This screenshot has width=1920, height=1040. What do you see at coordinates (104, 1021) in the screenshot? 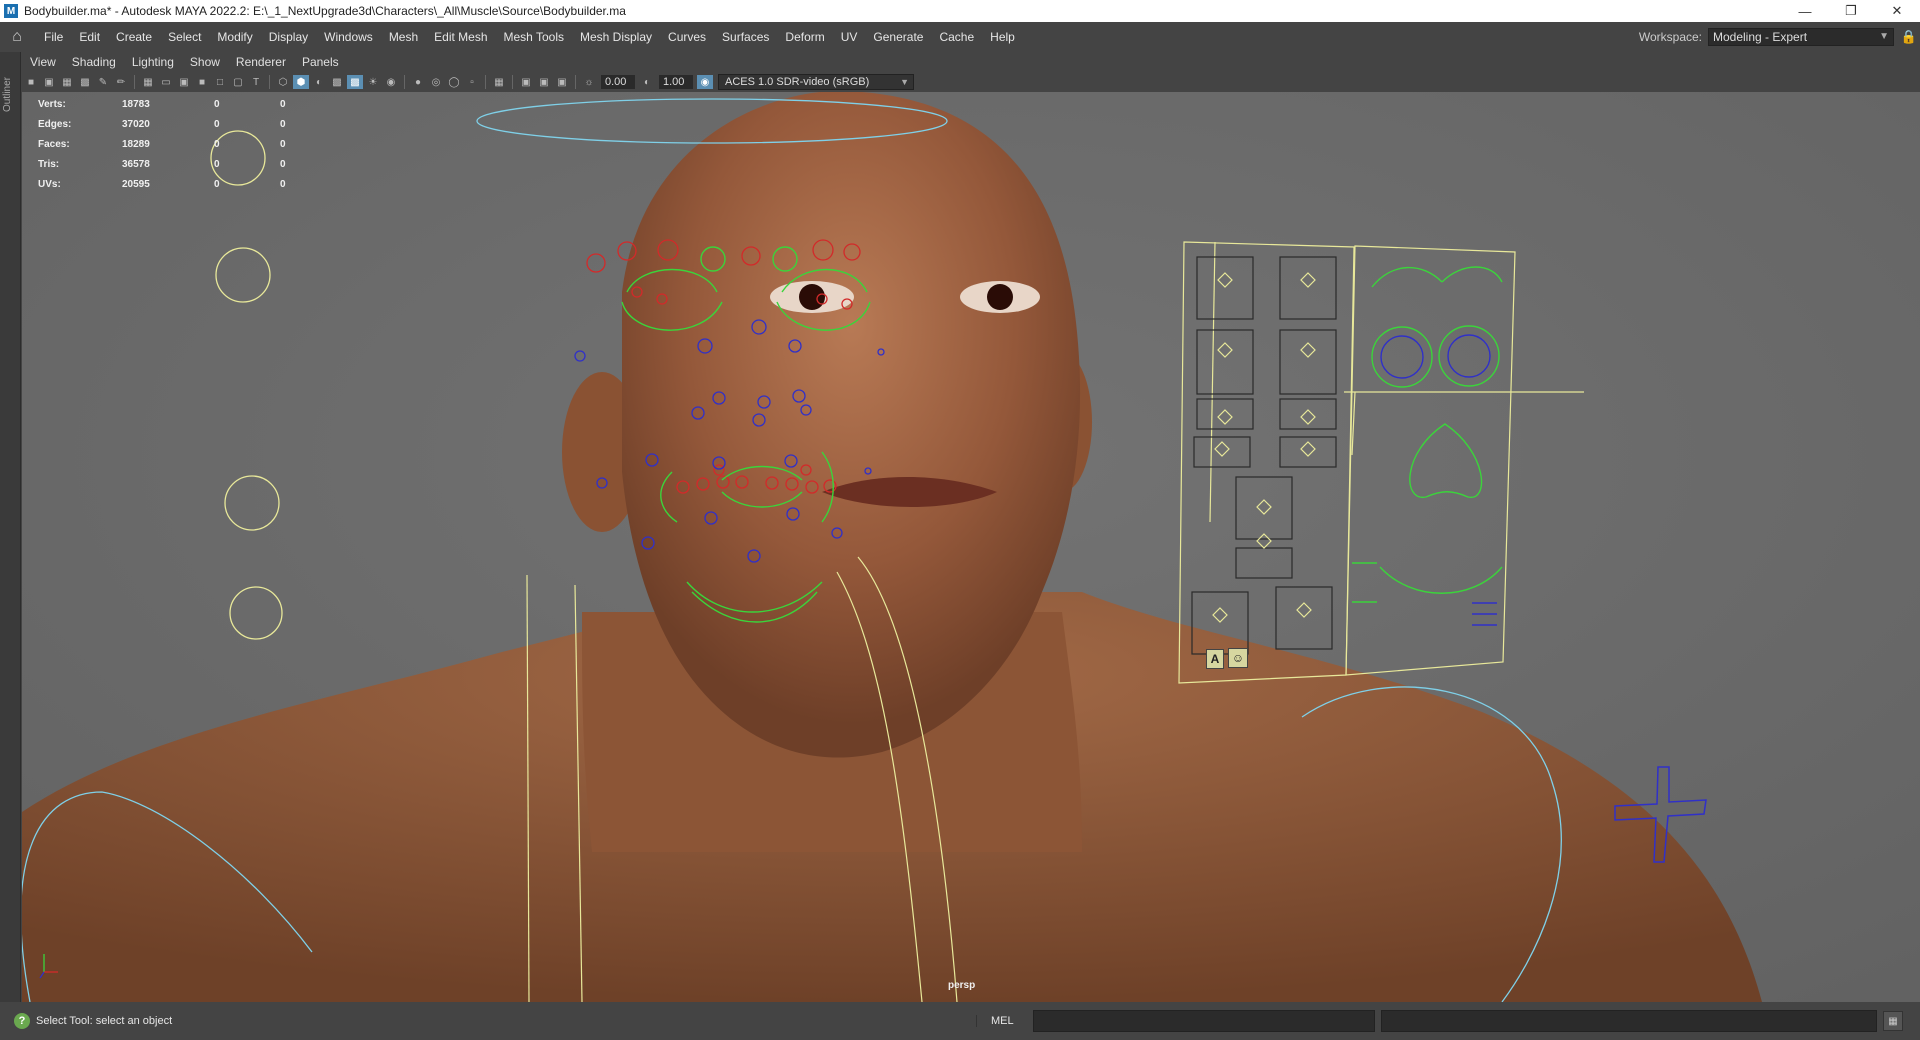
I see `help-message: Select Tool: select an object` at bounding box center [104, 1021].